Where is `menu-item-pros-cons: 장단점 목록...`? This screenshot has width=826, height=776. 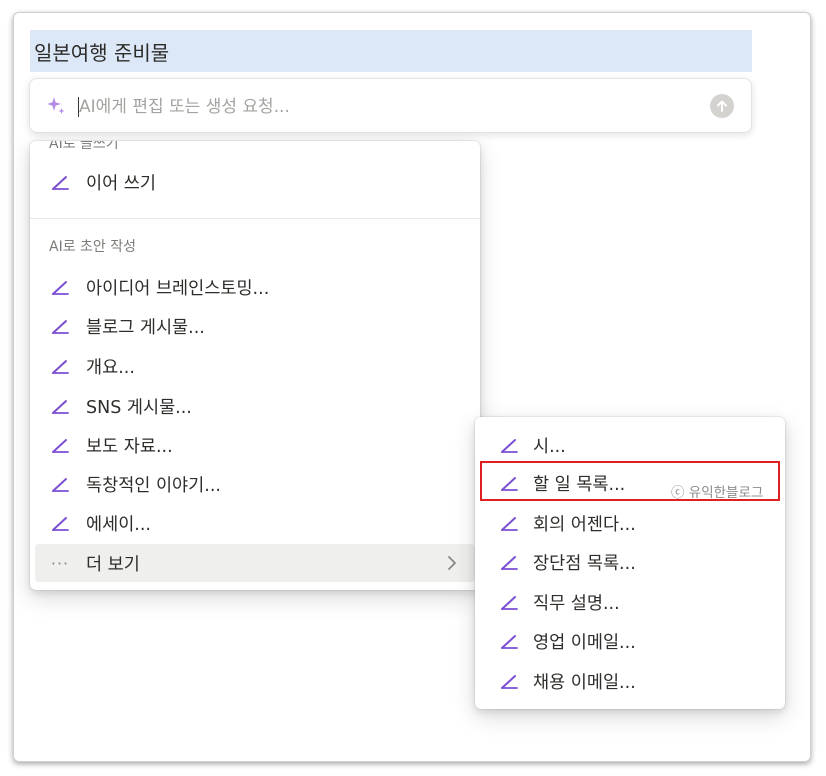
menu-item-pros-cons: 장단점 목록... is located at coordinates (630, 562).